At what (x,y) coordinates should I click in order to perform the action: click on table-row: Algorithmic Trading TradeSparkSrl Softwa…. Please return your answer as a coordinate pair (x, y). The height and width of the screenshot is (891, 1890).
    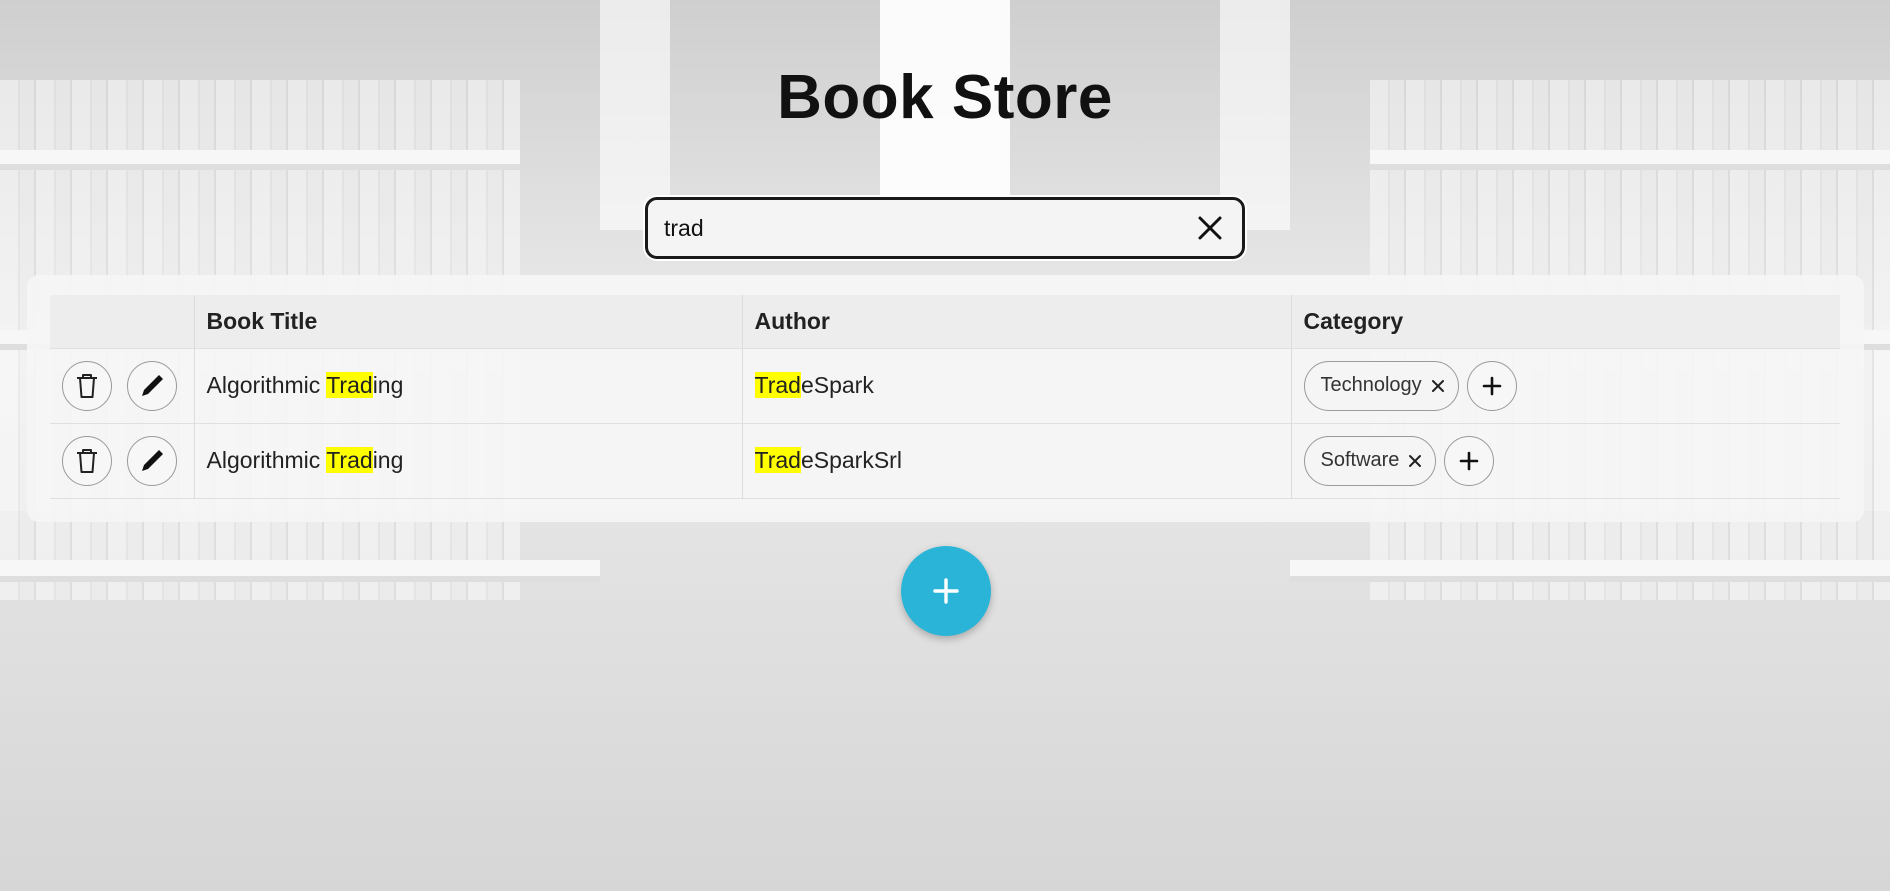
    Looking at the image, I should click on (945, 460).